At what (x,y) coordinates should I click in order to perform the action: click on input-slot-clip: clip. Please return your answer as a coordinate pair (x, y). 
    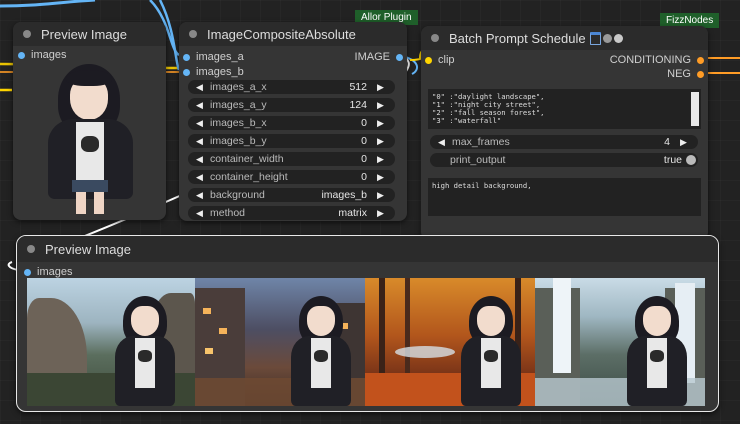
    Looking at the image, I should click on (440, 60).